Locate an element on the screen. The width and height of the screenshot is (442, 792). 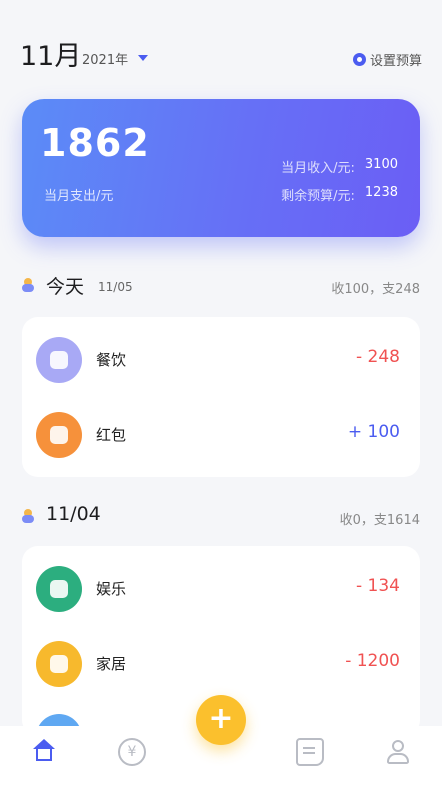
remaining-budget-label: 剩余预算/元: is located at coordinates (318, 196).